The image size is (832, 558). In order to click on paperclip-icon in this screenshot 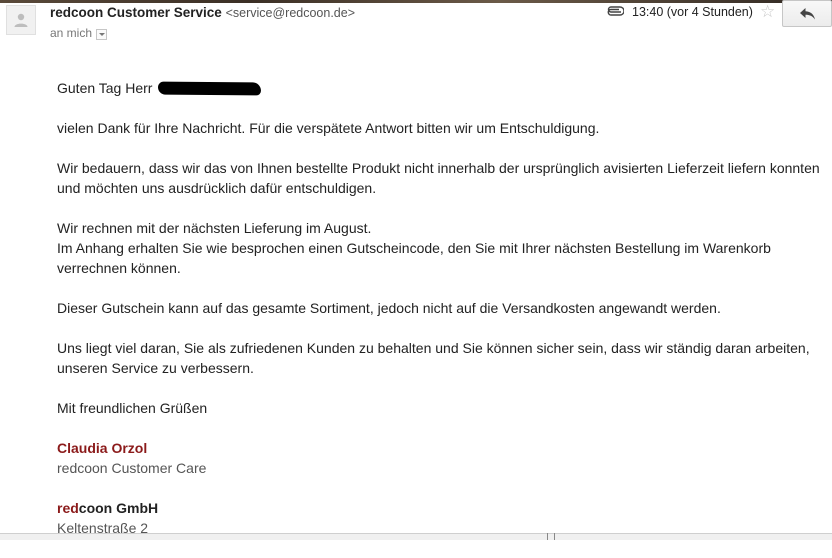, I will do `click(615, 11)`.